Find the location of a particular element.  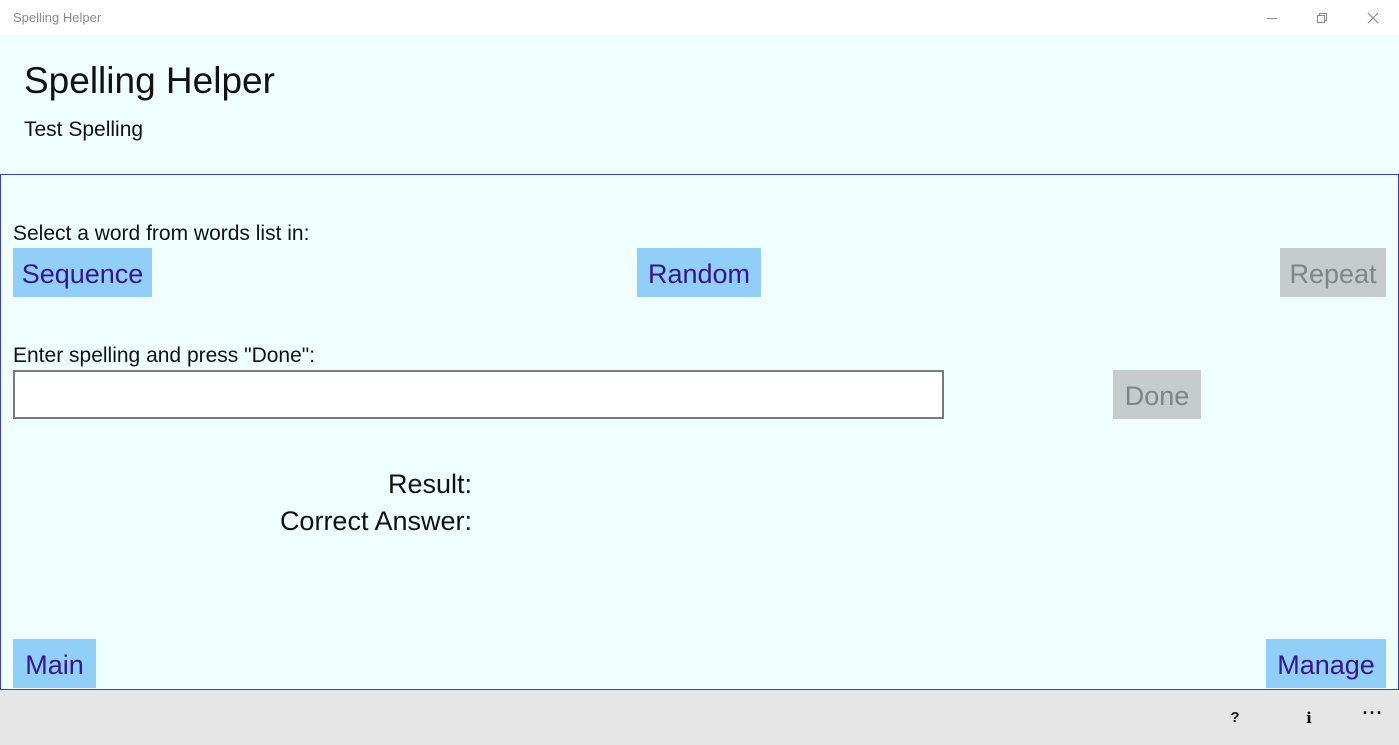

more-icon: ··· is located at coordinates (1373, 713).